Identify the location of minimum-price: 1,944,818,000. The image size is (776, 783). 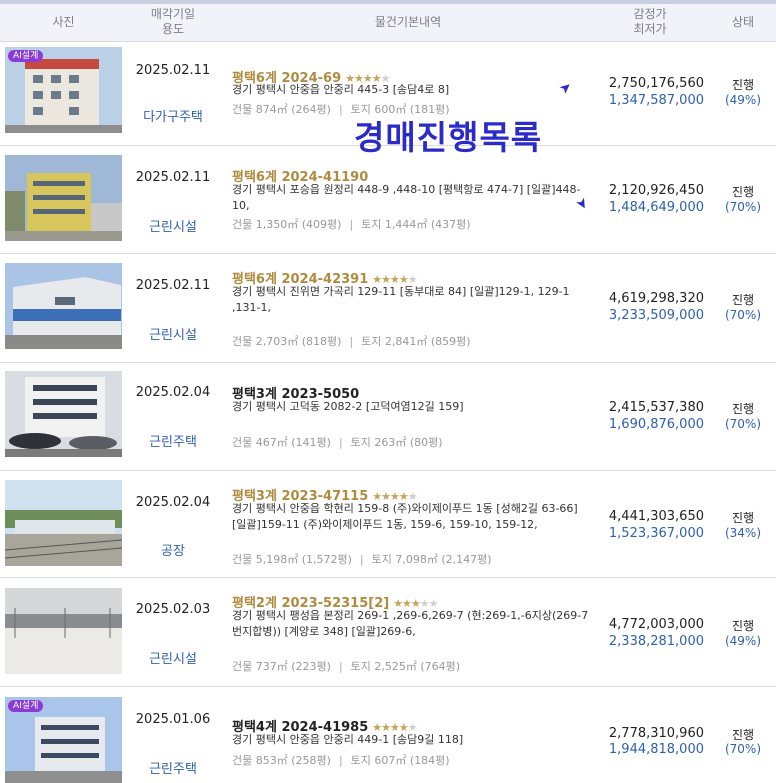
(656, 749).